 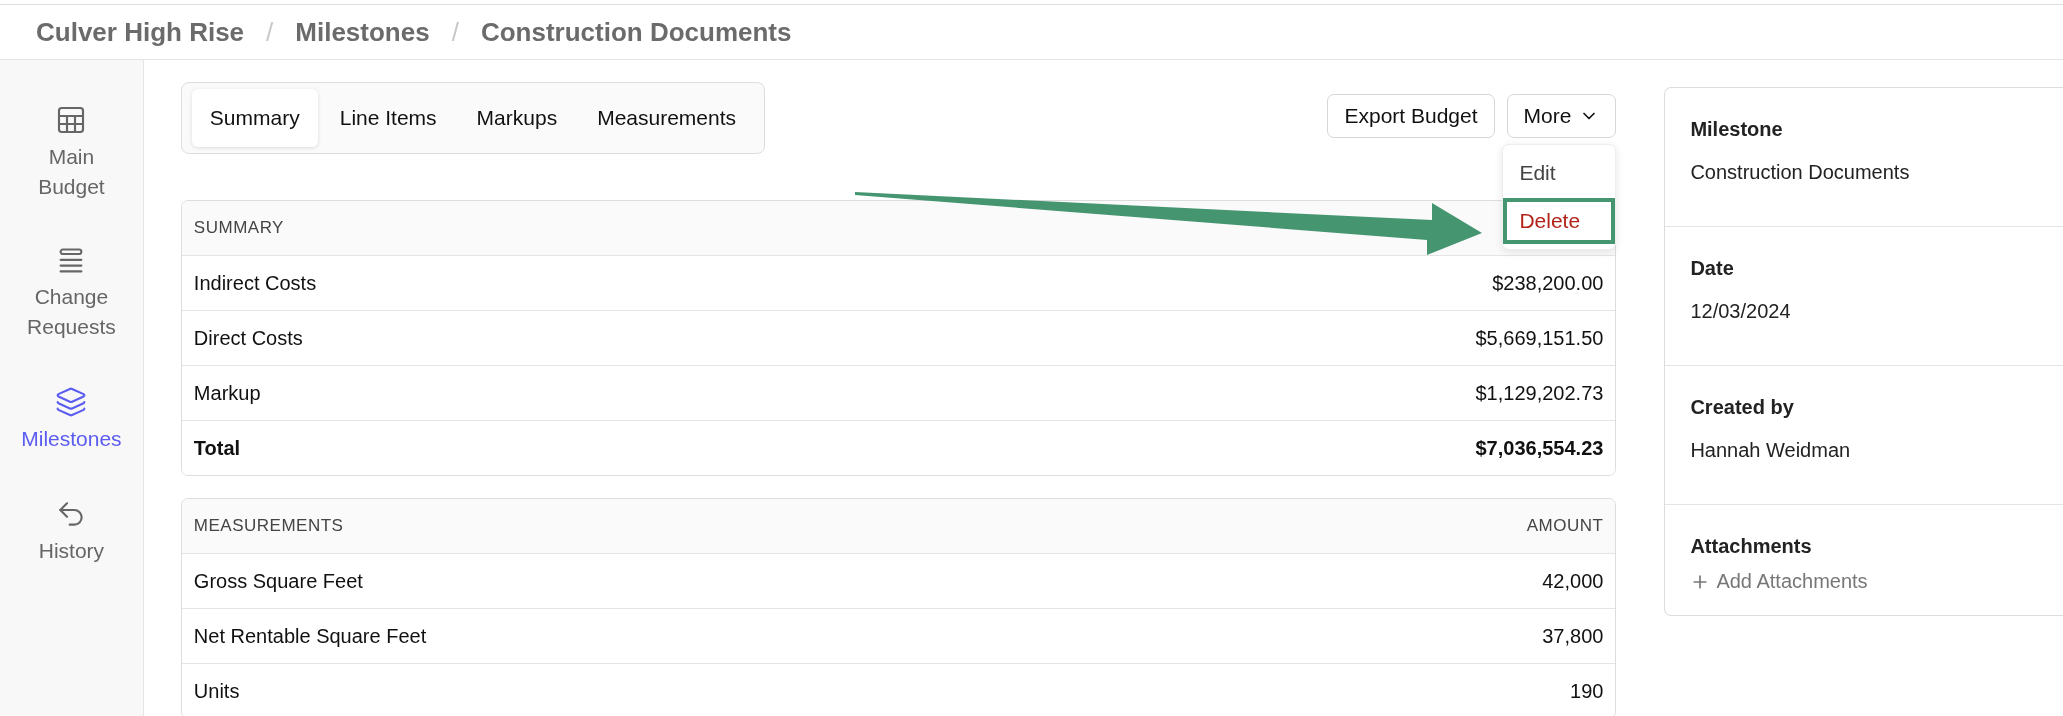 I want to click on tab: Summary, so click(x=254, y=118).